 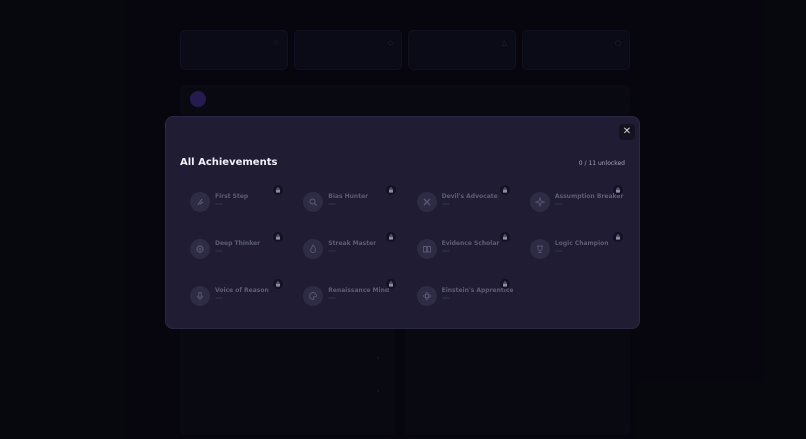 I want to click on achievement-name: Deep Thinker, so click(x=238, y=243).